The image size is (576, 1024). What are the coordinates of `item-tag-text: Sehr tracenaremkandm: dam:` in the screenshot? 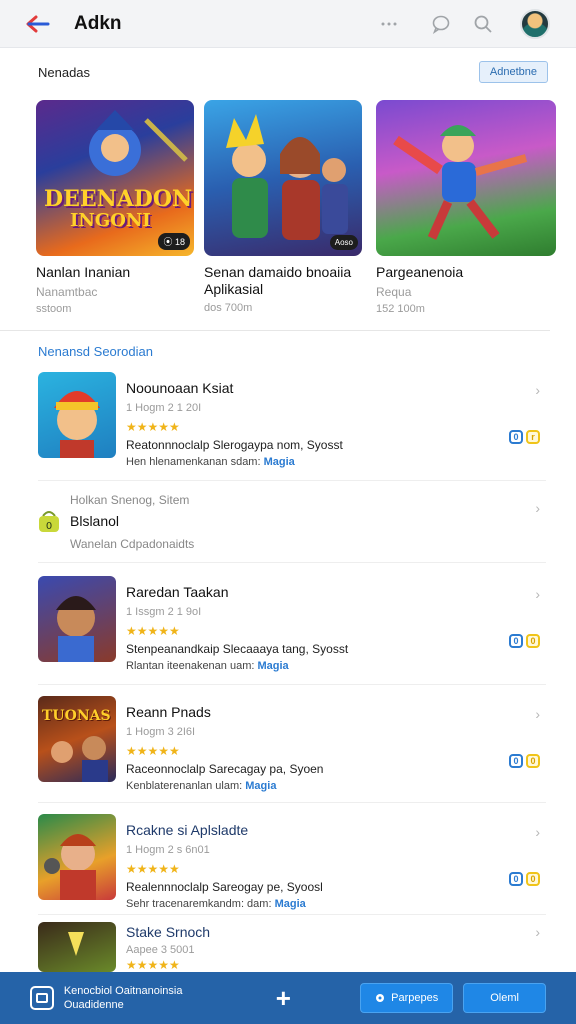 It's located at (199, 904).